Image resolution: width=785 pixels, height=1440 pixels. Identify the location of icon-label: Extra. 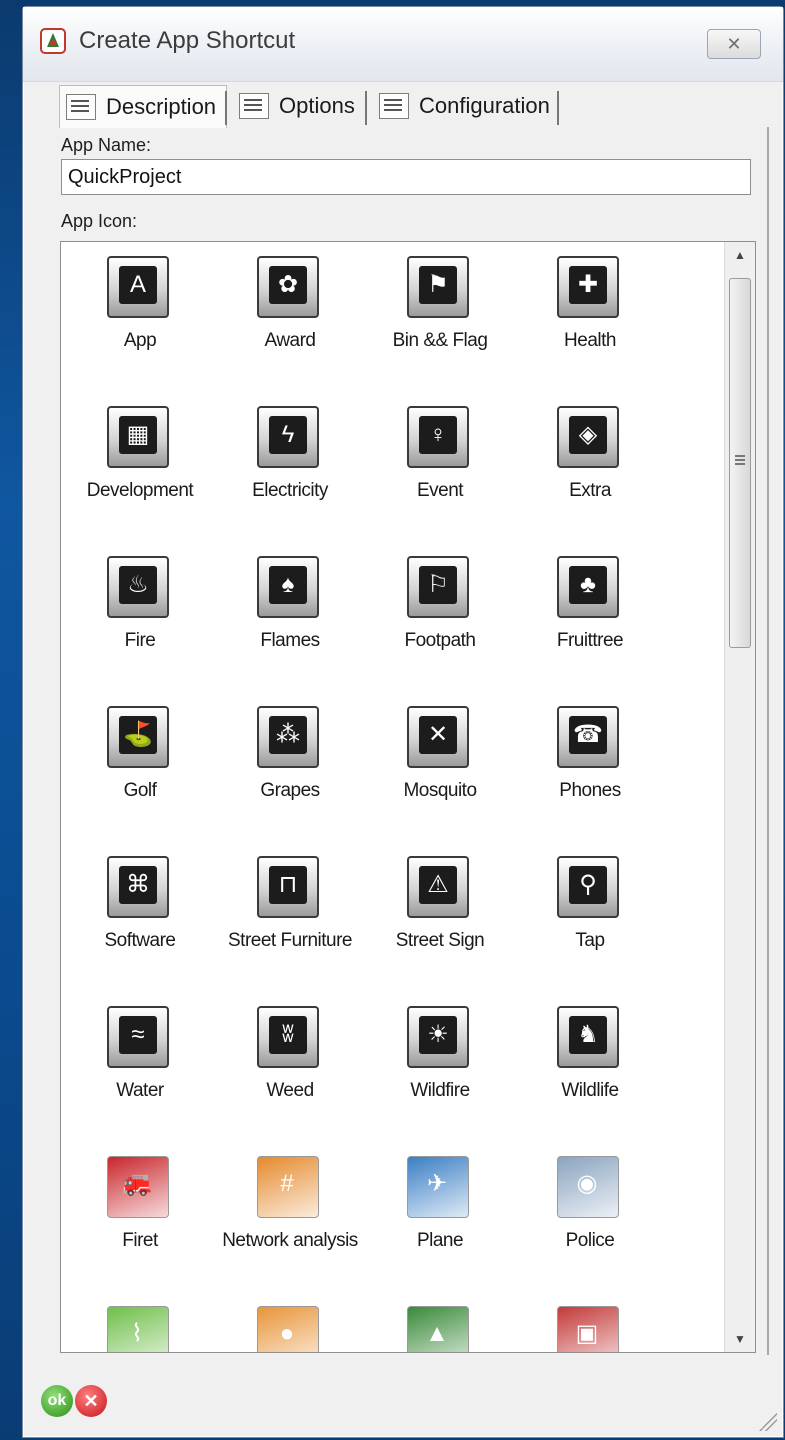
(590, 490).